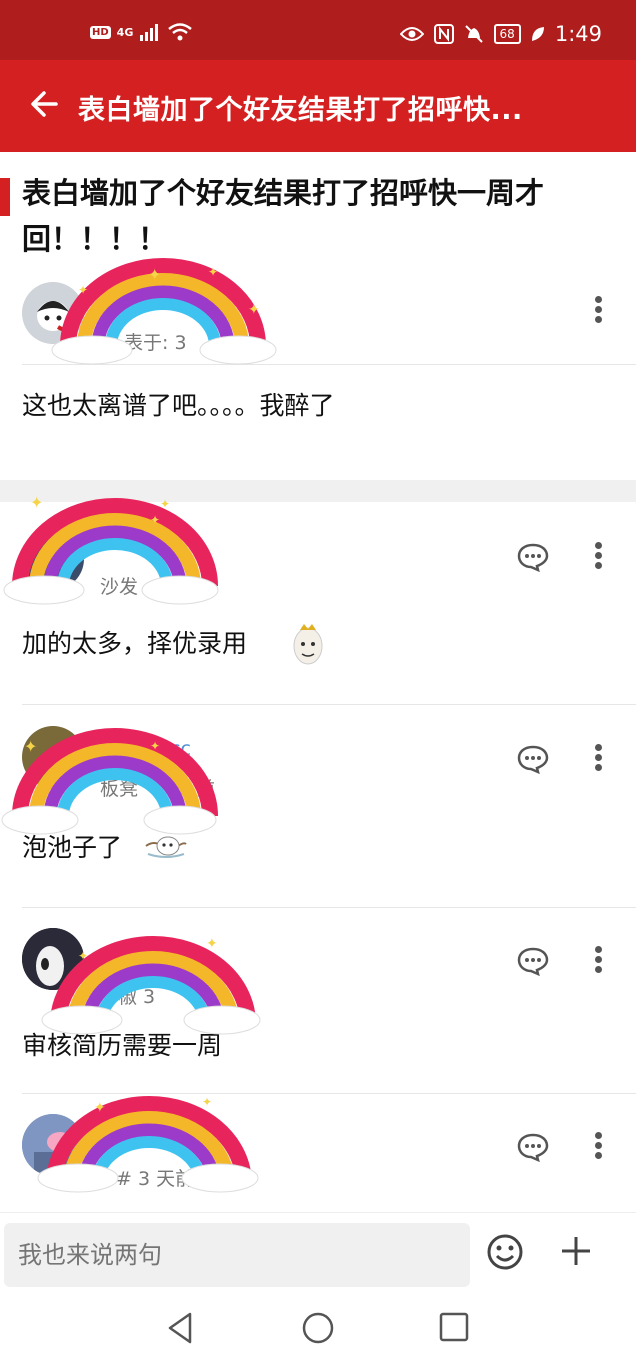 Image resolution: width=636 pixels, height=1361 pixels. What do you see at coordinates (473, 34) in the screenshot?
I see `mute-icon` at bounding box center [473, 34].